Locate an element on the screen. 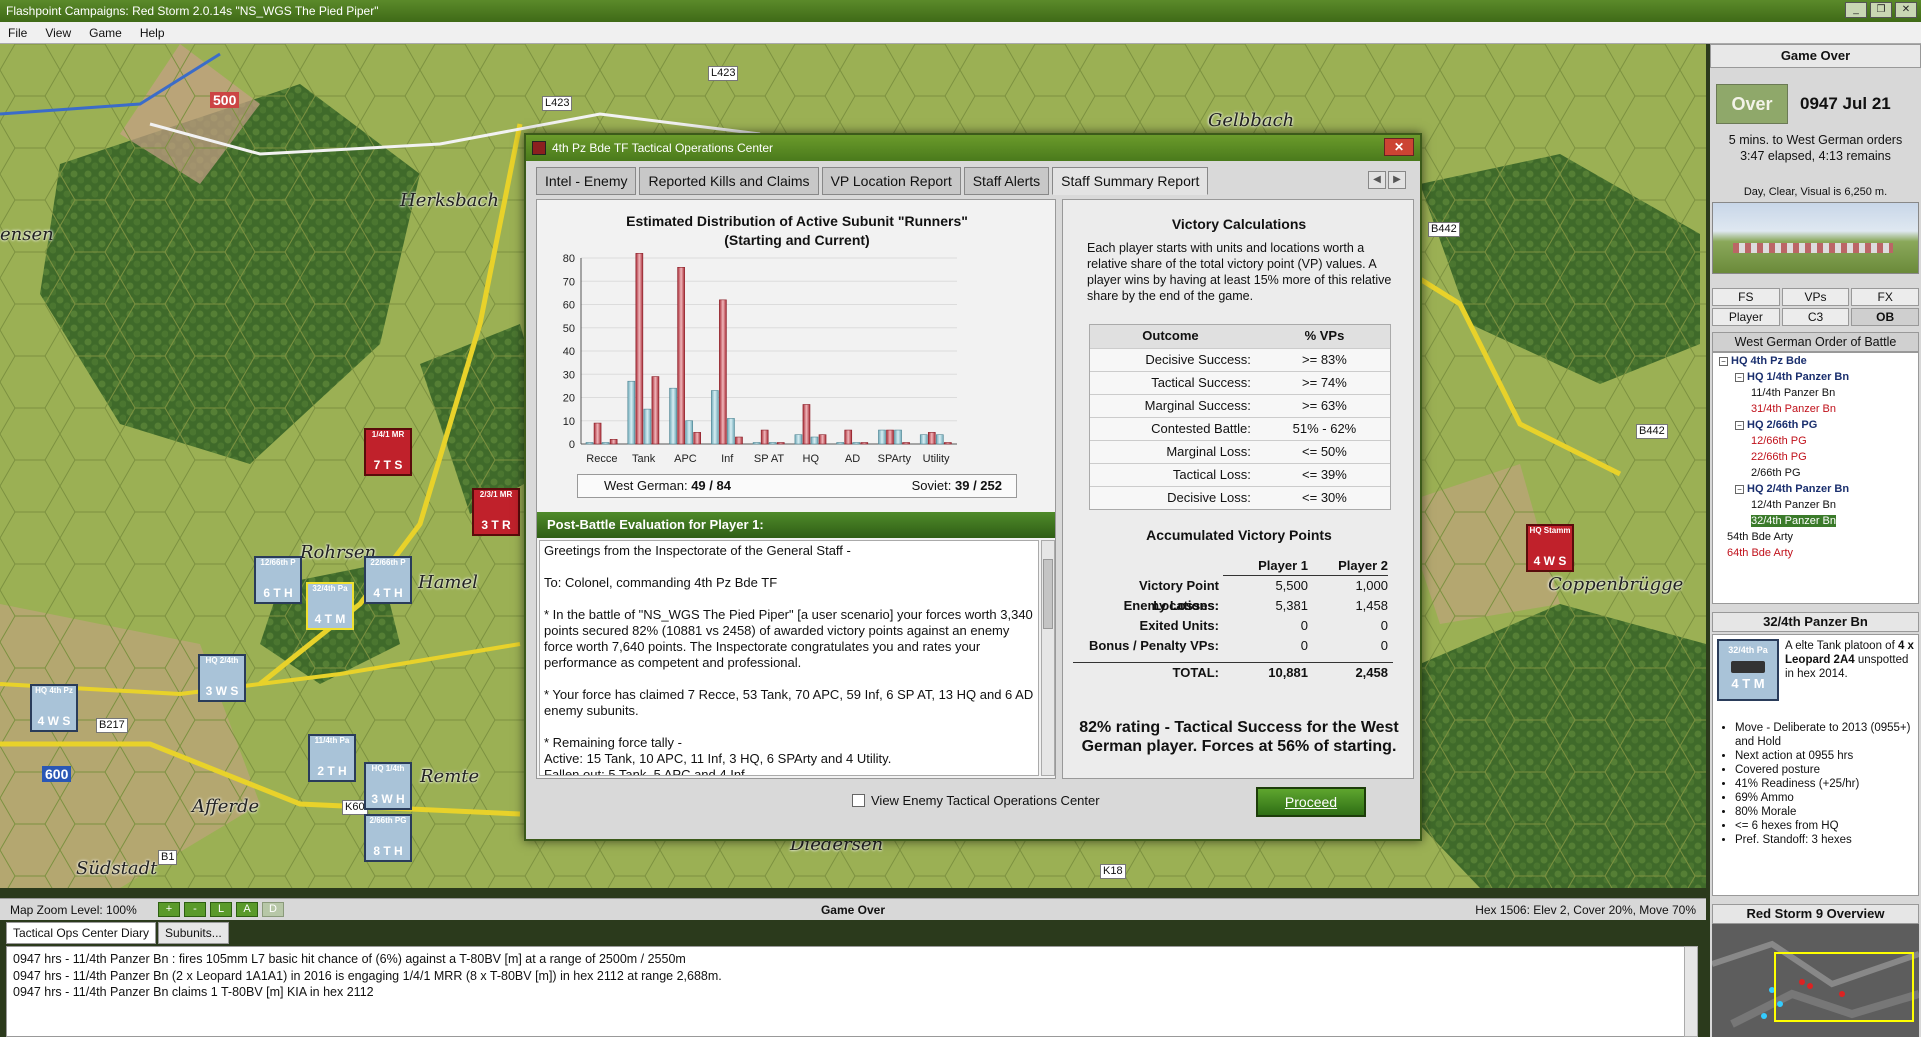  ob-tree-item: 2/66th PG is located at coordinates (1815, 473).